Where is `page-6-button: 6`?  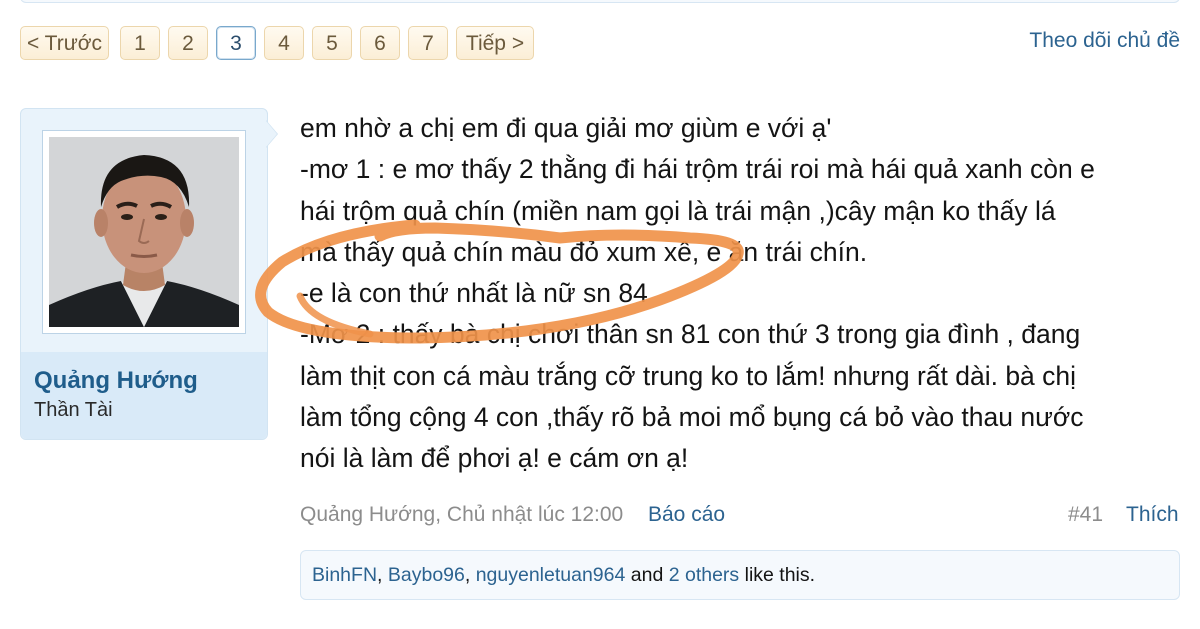 page-6-button: 6 is located at coordinates (380, 43).